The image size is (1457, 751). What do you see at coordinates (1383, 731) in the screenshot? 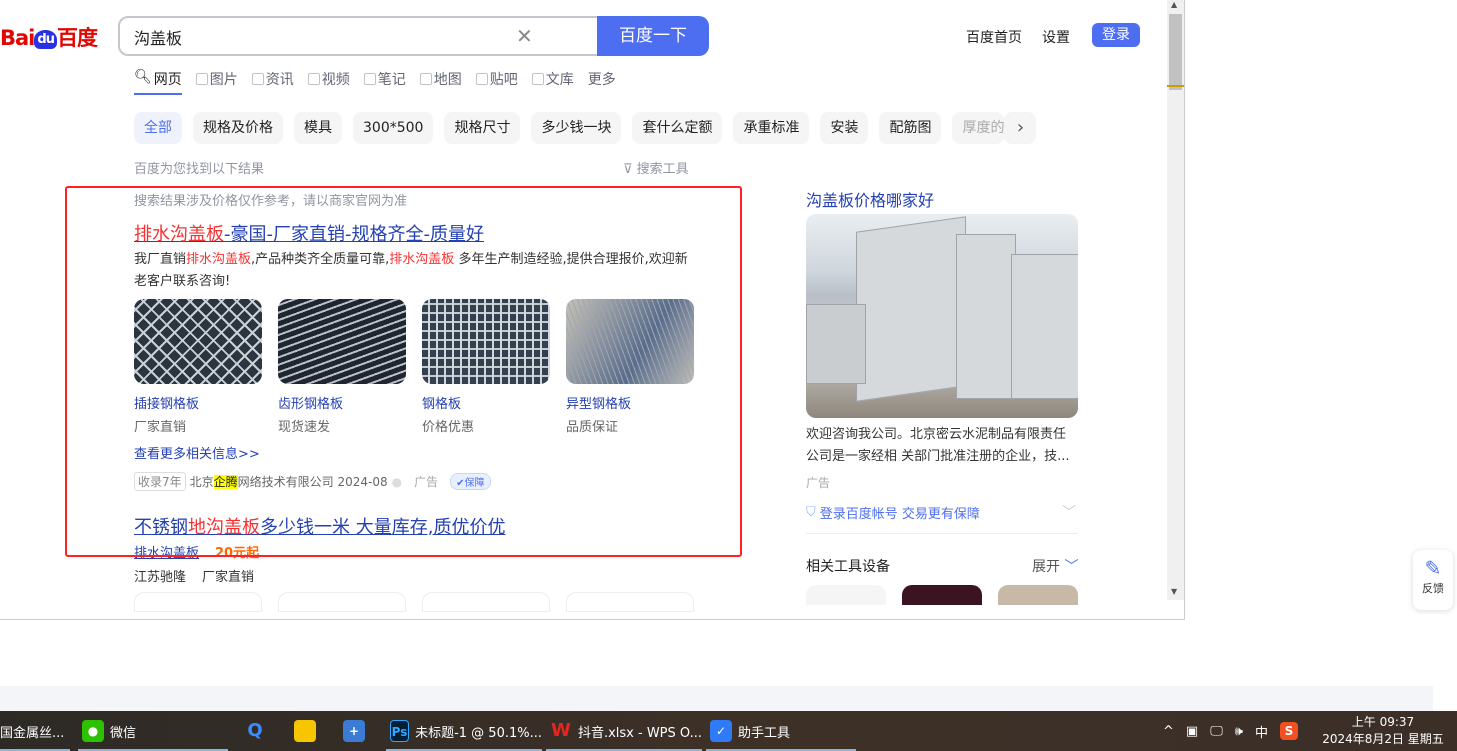
I see `clock: 上午 09:37 2024年8月2日 星期五` at bounding box center [1383, 731].